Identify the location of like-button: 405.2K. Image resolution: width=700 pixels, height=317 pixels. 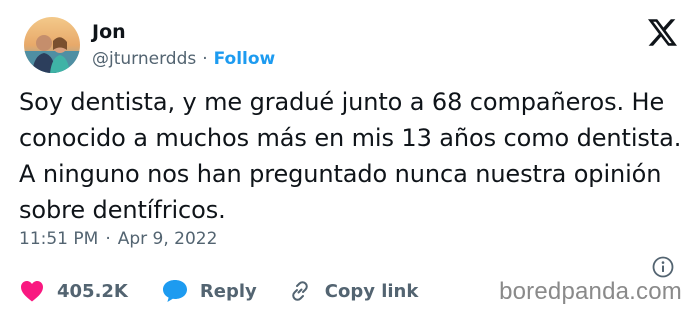
(73, 291).